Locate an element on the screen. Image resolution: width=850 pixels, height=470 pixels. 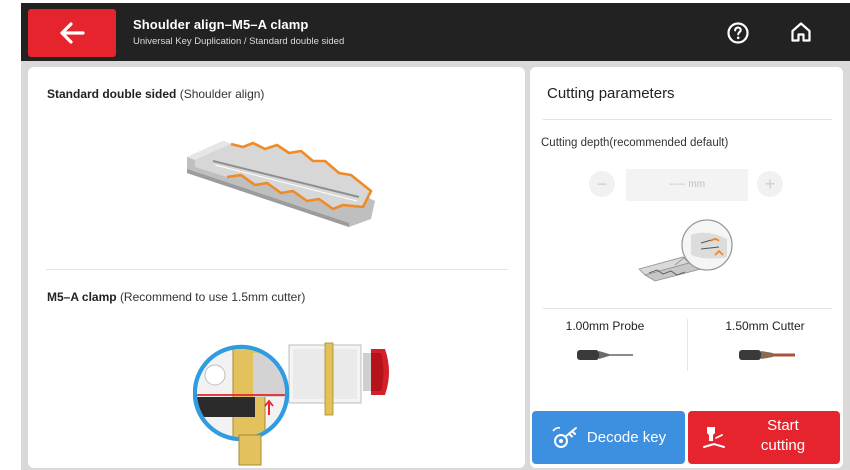
clamp-note: (Recommend to use 1.5mm cutter) is located at coordinates (212, 297).